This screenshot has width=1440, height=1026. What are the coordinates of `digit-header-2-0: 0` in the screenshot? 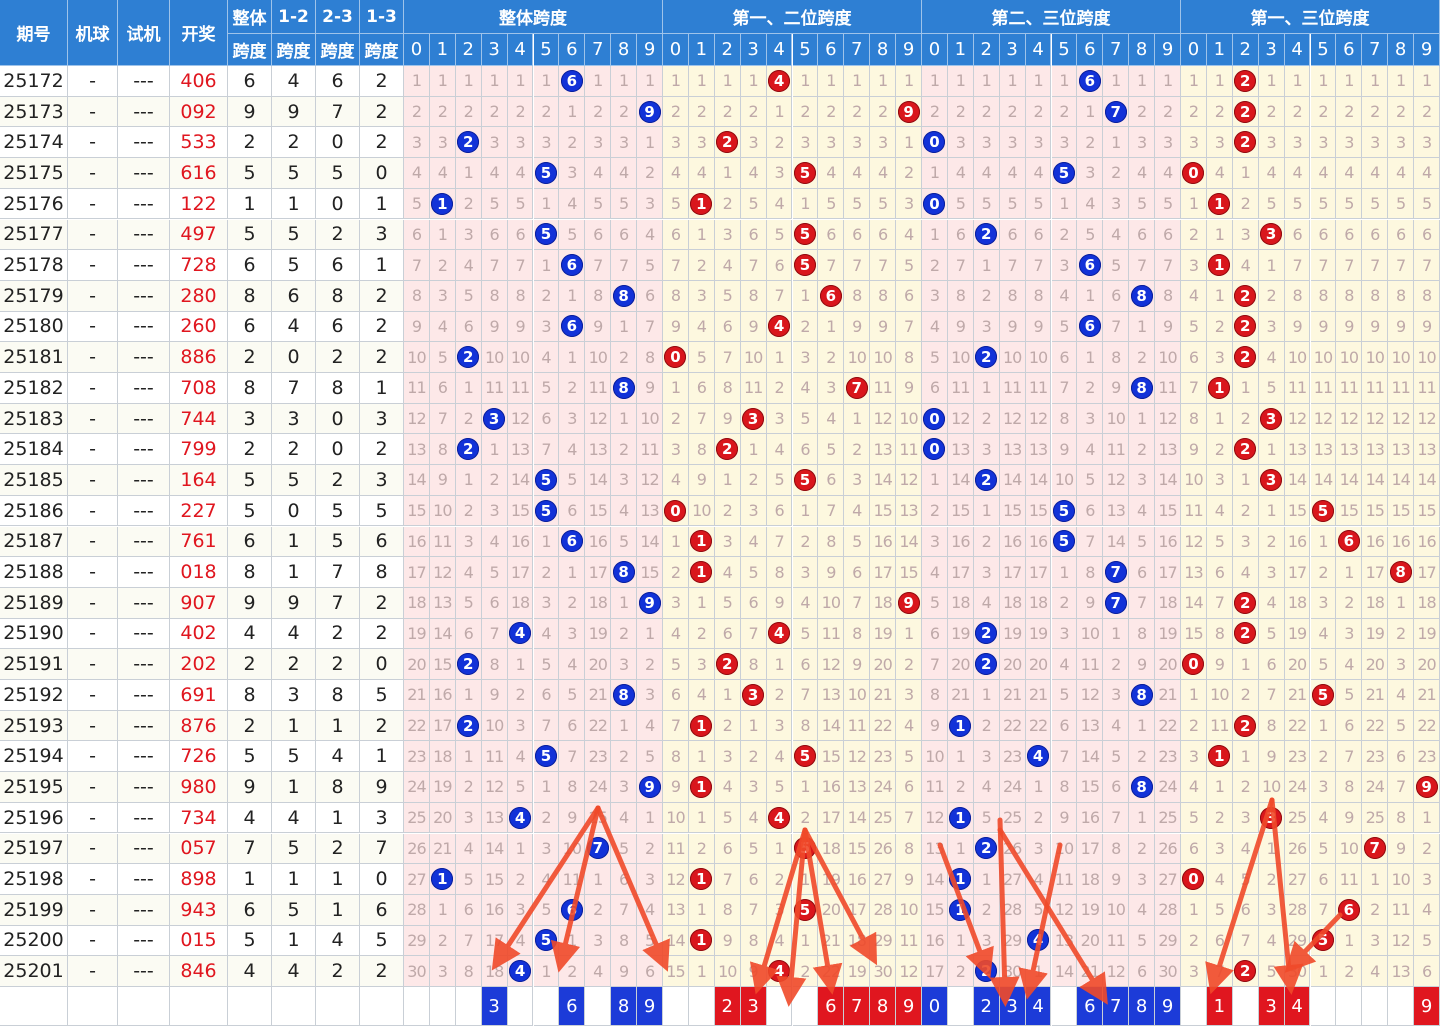 It's located at (935, 50).